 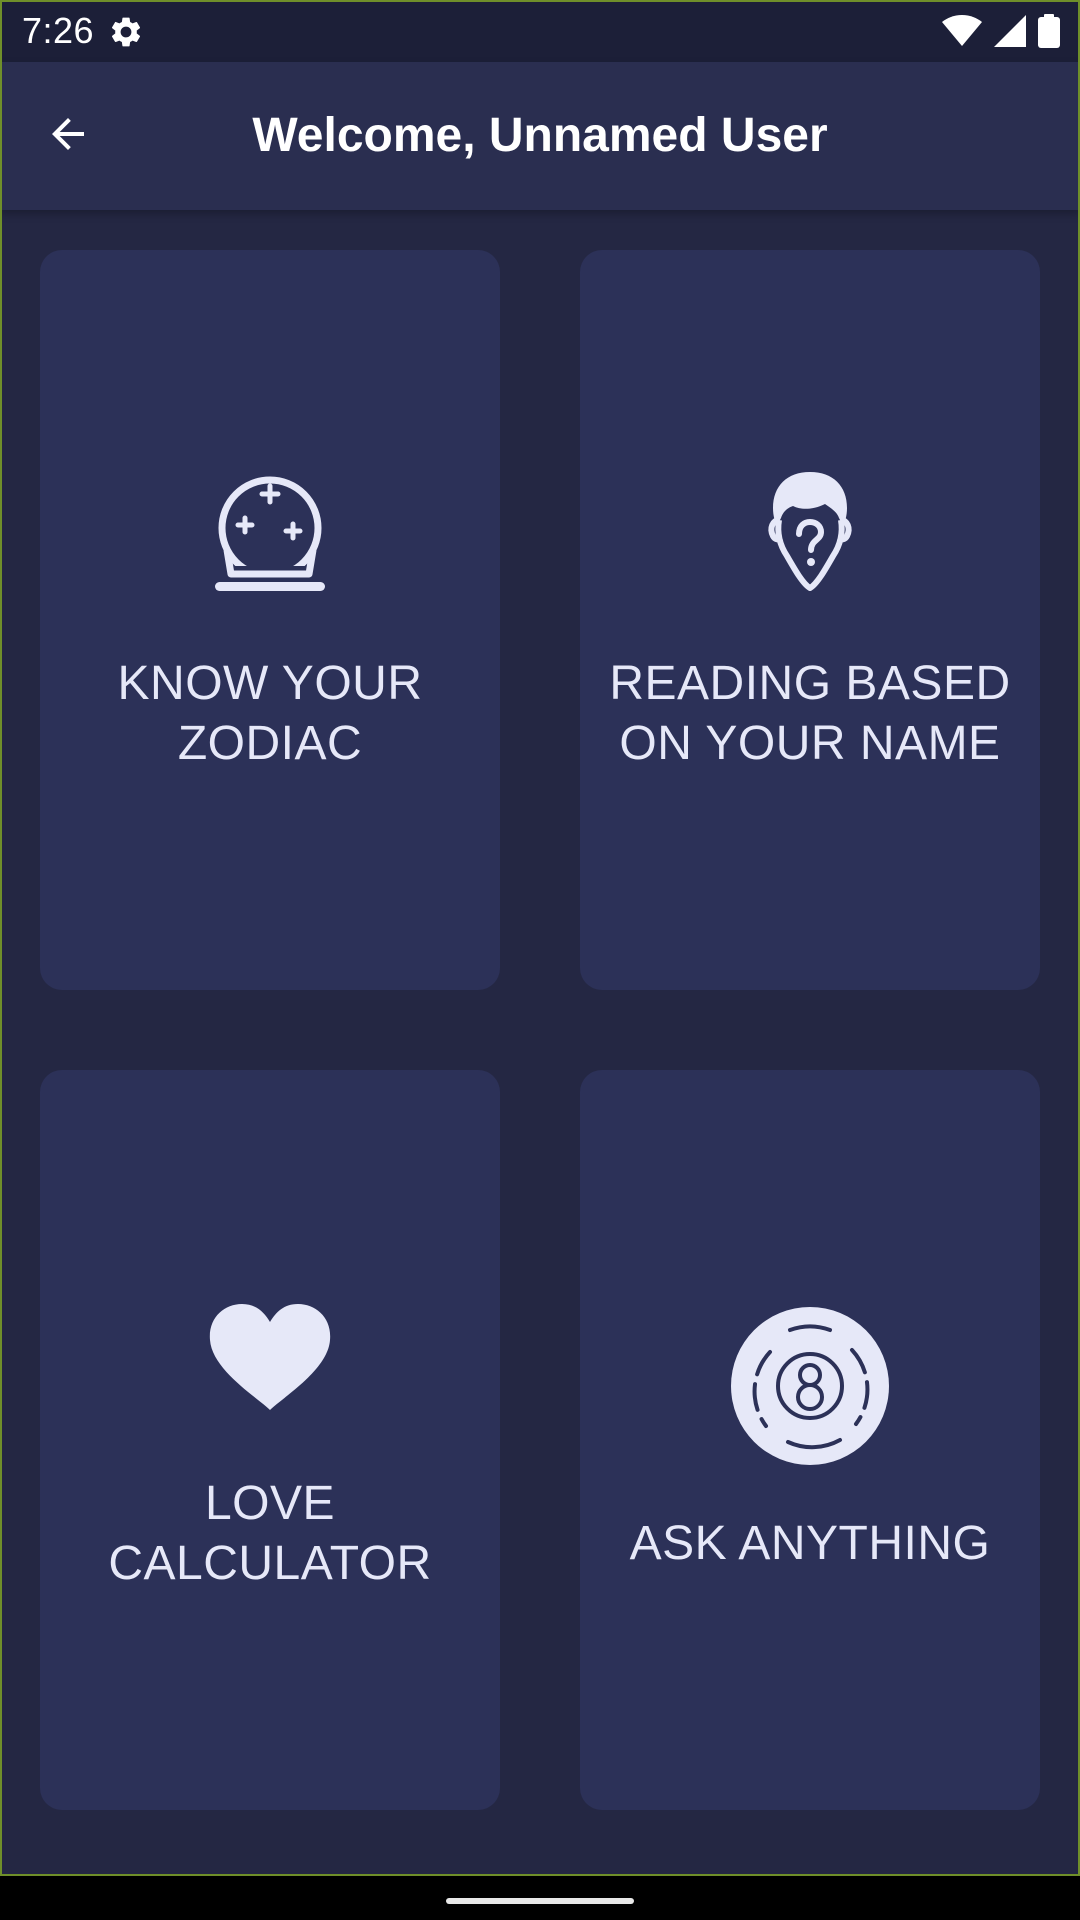 I want to click on status-bar: 7:26, so click(x=540, y=31).